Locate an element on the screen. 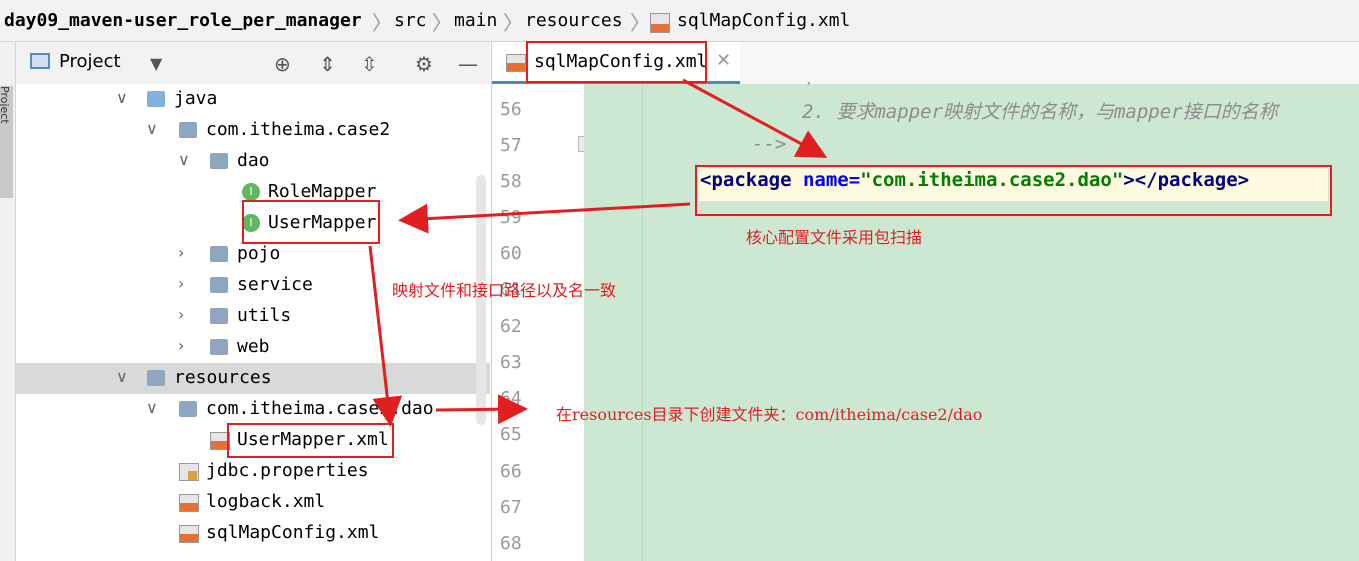 The width and height of the screenshot is (1359, 561). arrow-tab-to-package is located at coordinates (755, 118).